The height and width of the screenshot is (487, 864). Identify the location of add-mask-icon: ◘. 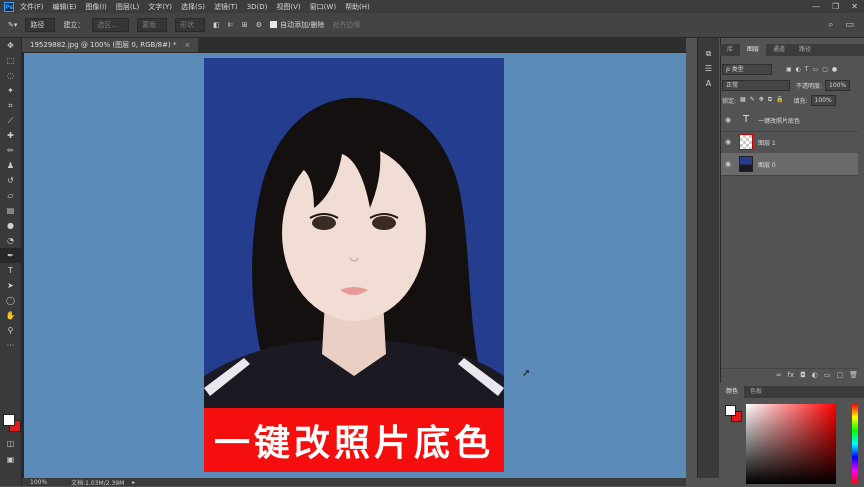
(803, 375).